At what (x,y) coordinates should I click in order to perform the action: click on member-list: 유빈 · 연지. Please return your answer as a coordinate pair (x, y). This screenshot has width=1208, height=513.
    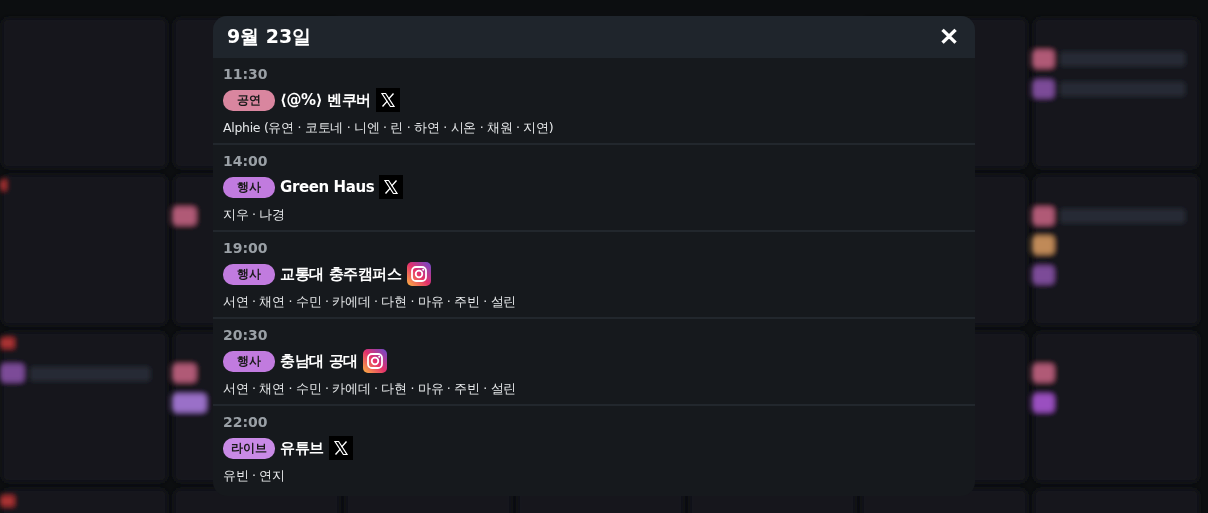
    Looking at the image, I should click on (254, 476).